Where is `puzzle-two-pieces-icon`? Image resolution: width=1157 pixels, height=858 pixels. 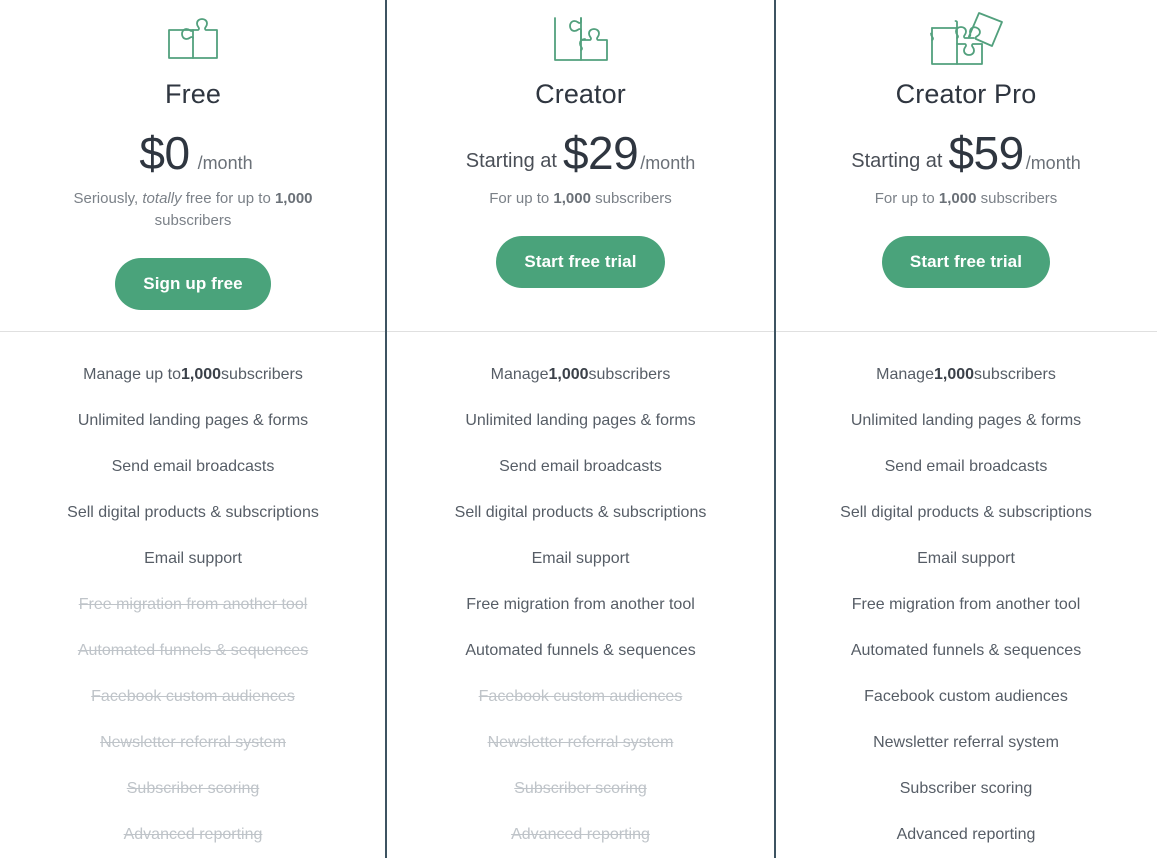
puzzle-two-pieces-icon is located at coordinates (193, 39).